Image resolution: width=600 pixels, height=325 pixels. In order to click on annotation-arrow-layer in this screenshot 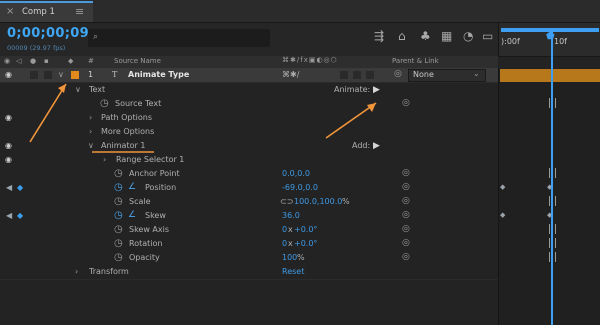, I will do `click(48, 113)`.